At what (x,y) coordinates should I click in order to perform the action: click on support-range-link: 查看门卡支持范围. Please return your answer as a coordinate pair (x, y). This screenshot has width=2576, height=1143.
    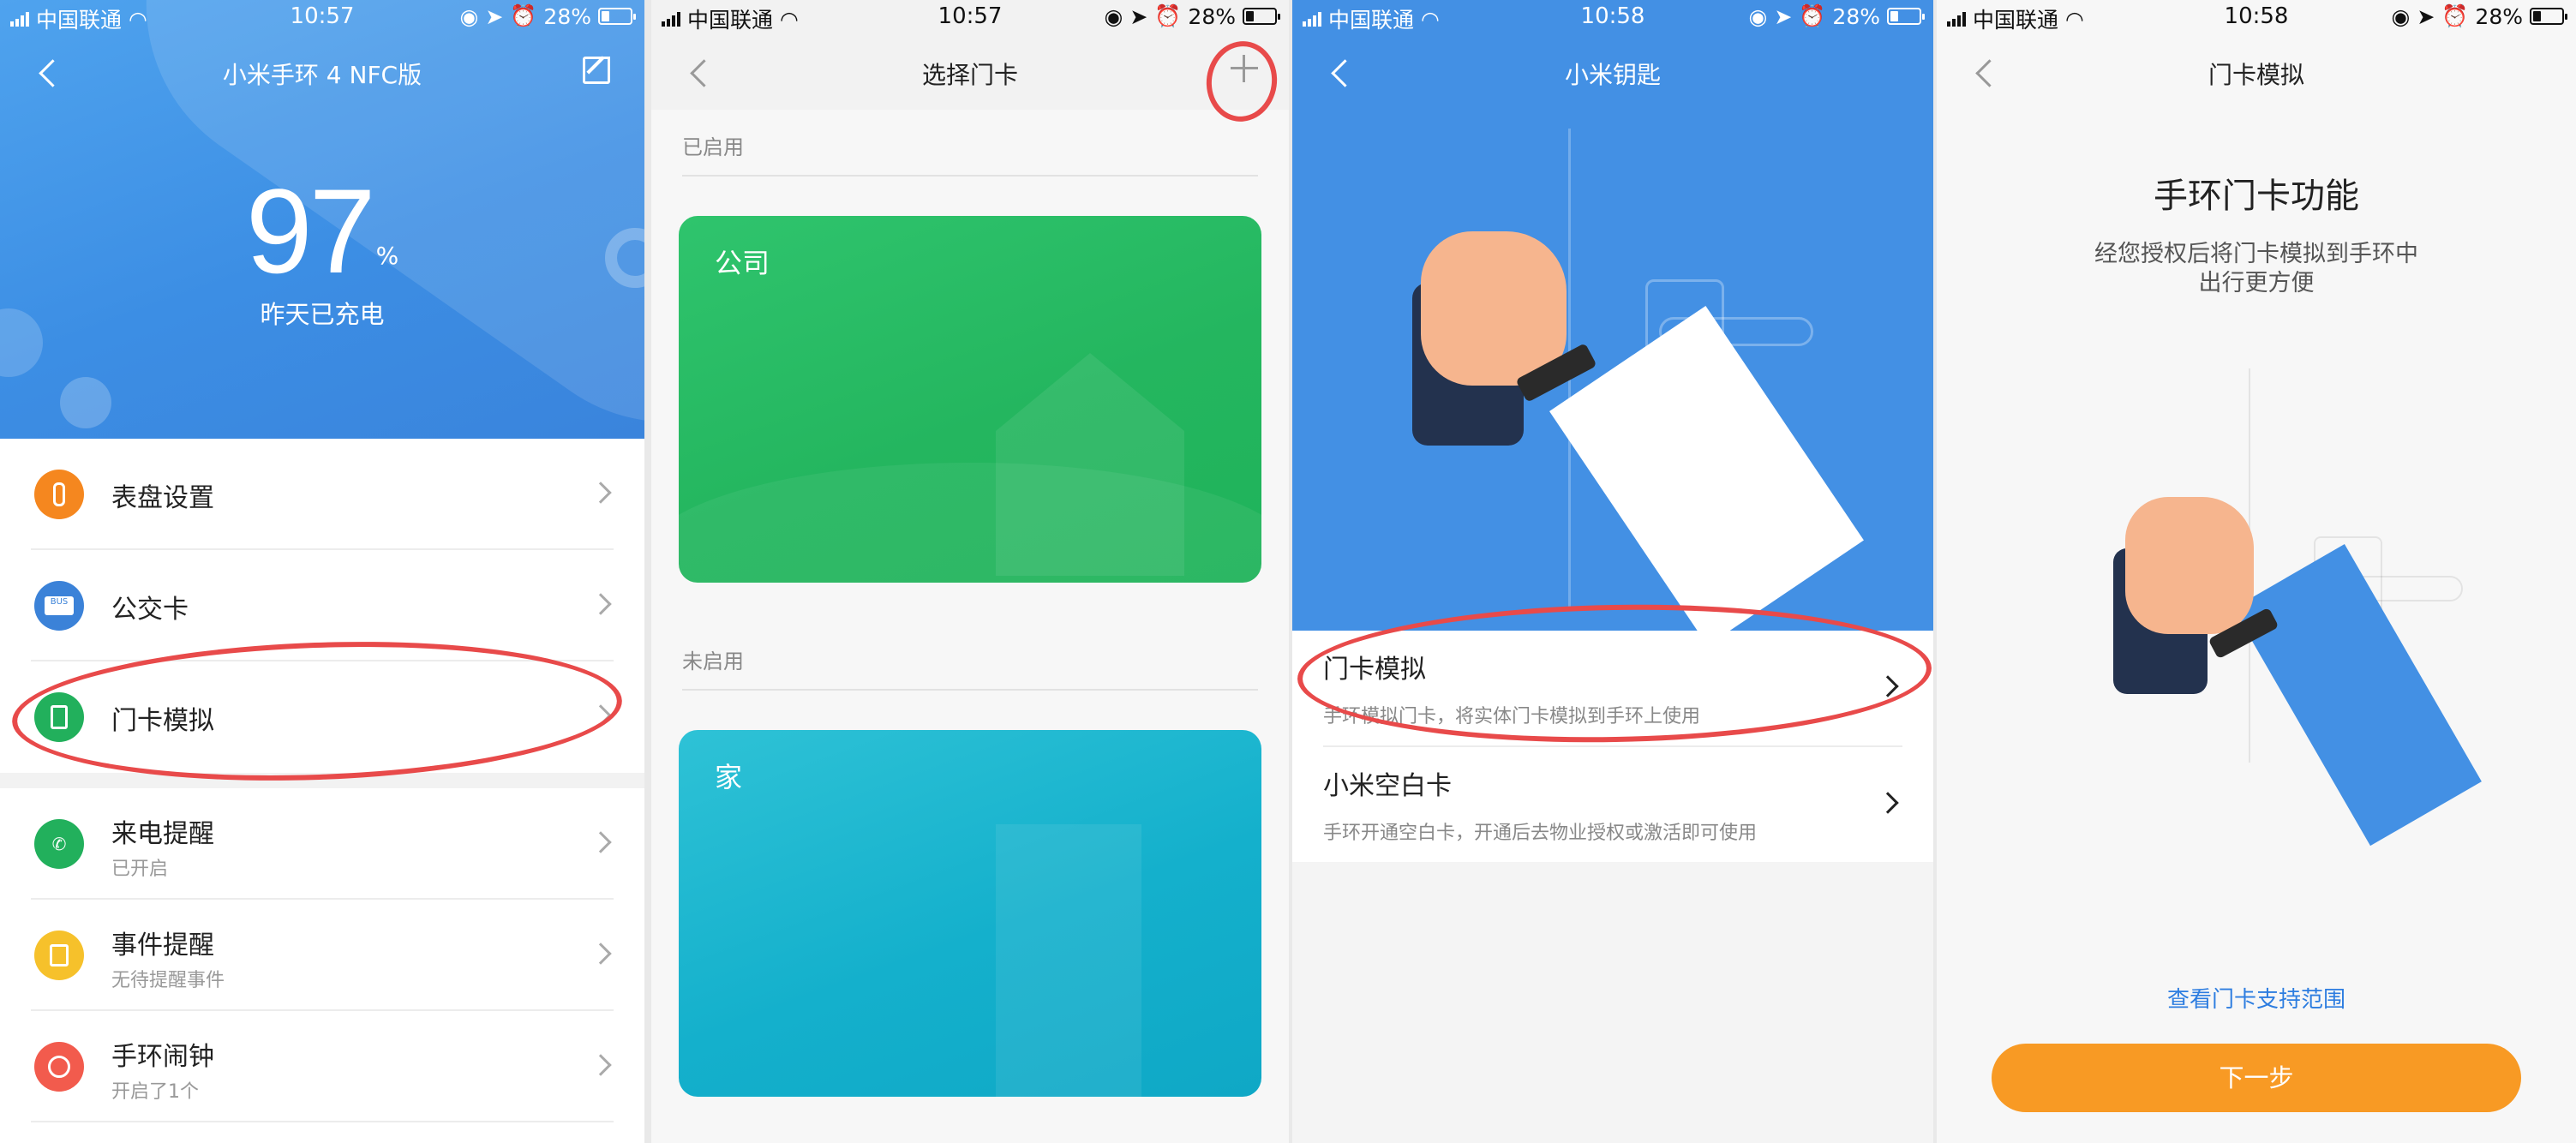
    Looking at the image, I should click on (2256, 998).